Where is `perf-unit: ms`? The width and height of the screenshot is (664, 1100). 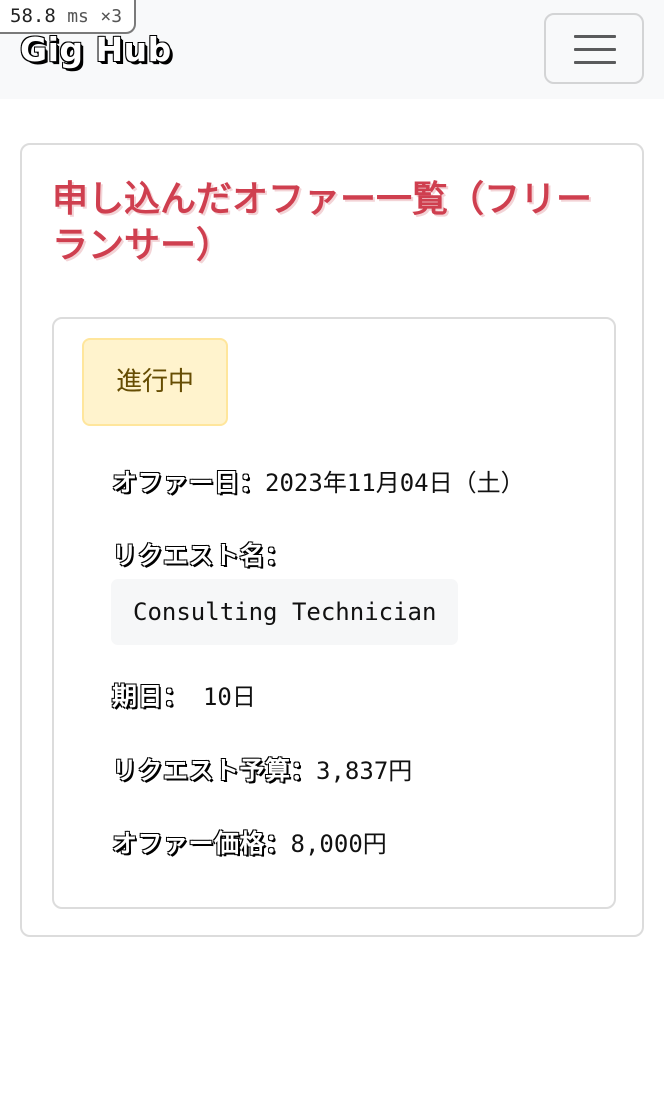 perf-unit: ms is located at coordinates (78, 16).